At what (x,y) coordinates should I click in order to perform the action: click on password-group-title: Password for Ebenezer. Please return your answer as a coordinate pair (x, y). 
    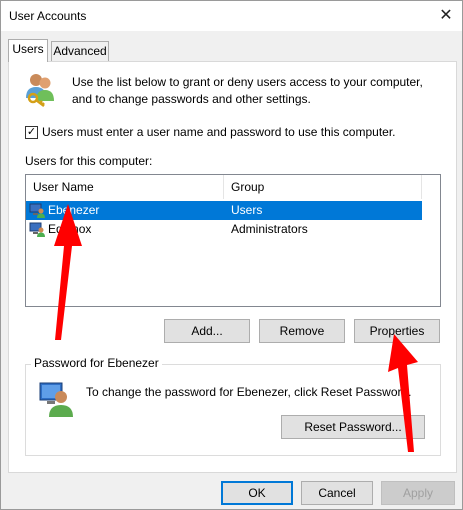
    Looking at the image, I should click on (96, 363).